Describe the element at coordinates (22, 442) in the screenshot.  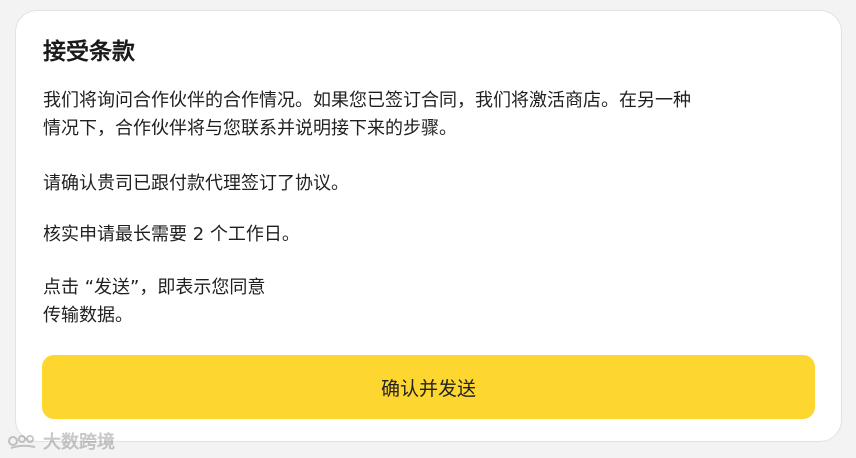
I see `watermark-logo-icon` at that location.